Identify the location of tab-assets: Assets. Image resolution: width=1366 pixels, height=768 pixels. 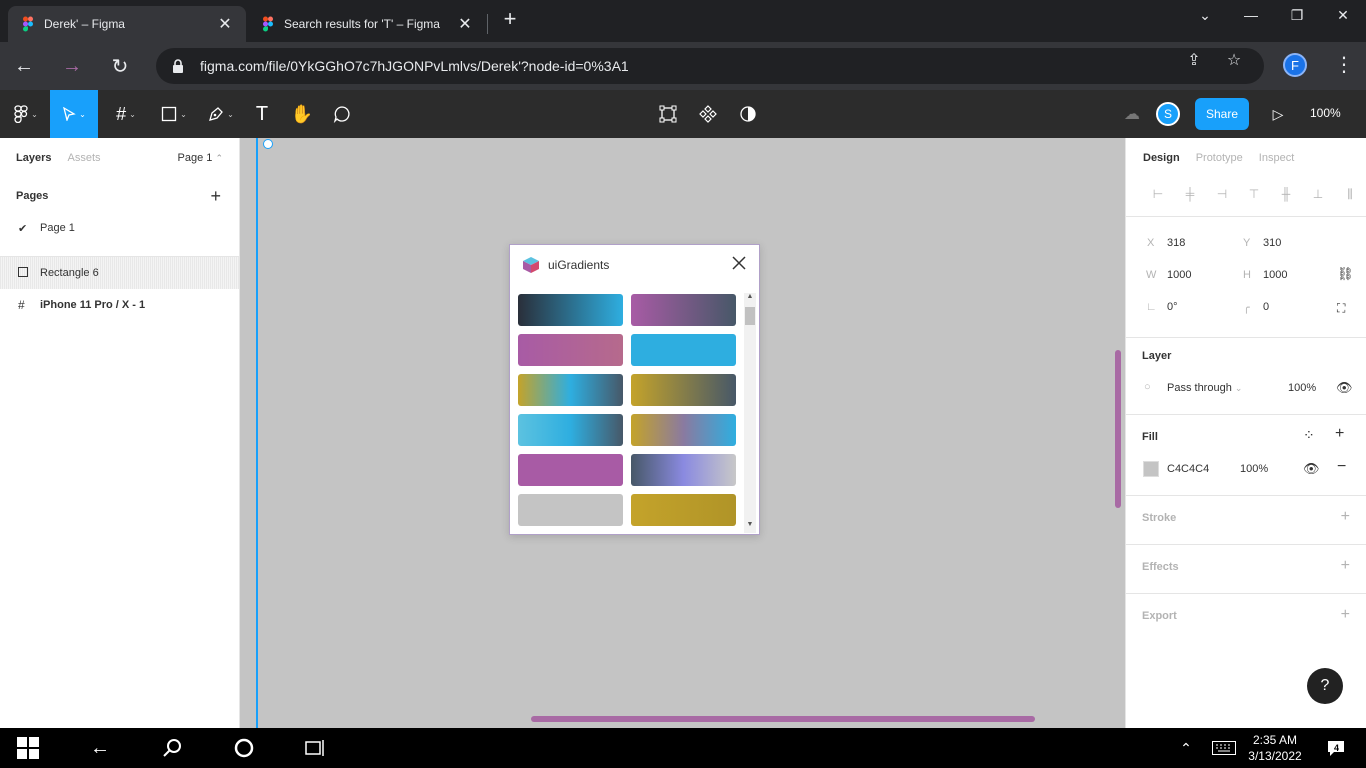
(83, 158).